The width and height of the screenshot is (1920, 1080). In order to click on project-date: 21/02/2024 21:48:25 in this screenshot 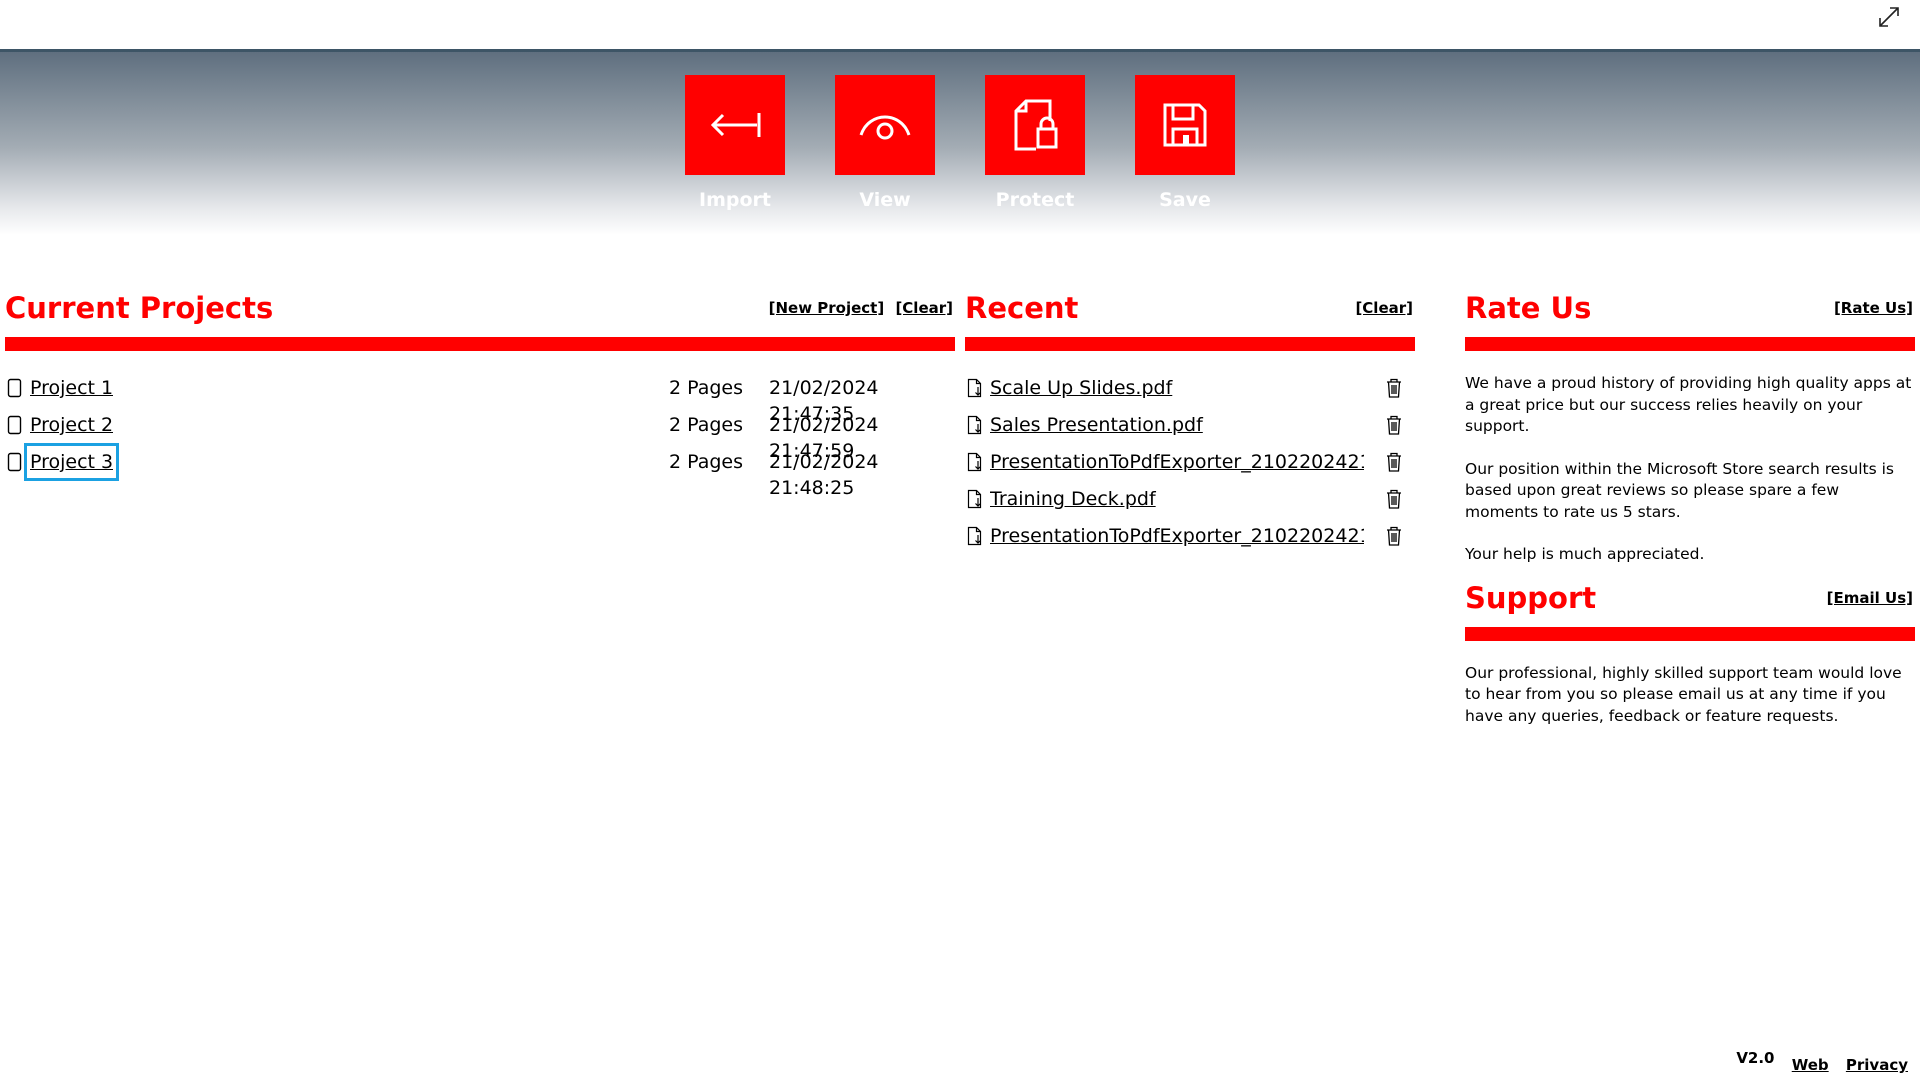, I will do `click(824, 475)`.